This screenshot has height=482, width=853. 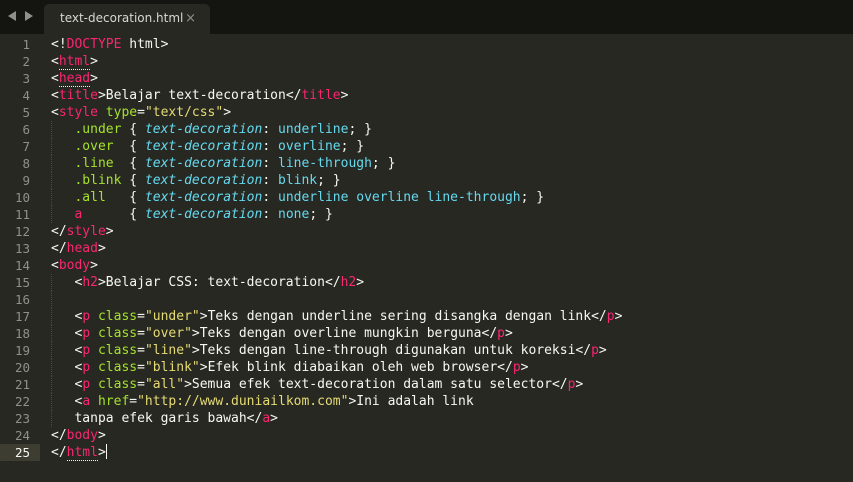 I want to click on code-line: <style type="text/css">, so click(x=141, y=112).